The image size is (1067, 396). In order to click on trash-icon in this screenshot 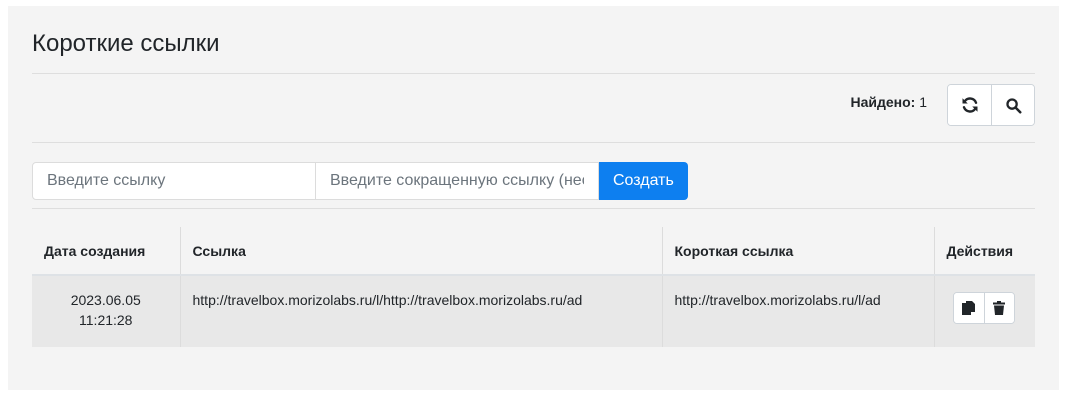, I will do `click(999, 308)`.